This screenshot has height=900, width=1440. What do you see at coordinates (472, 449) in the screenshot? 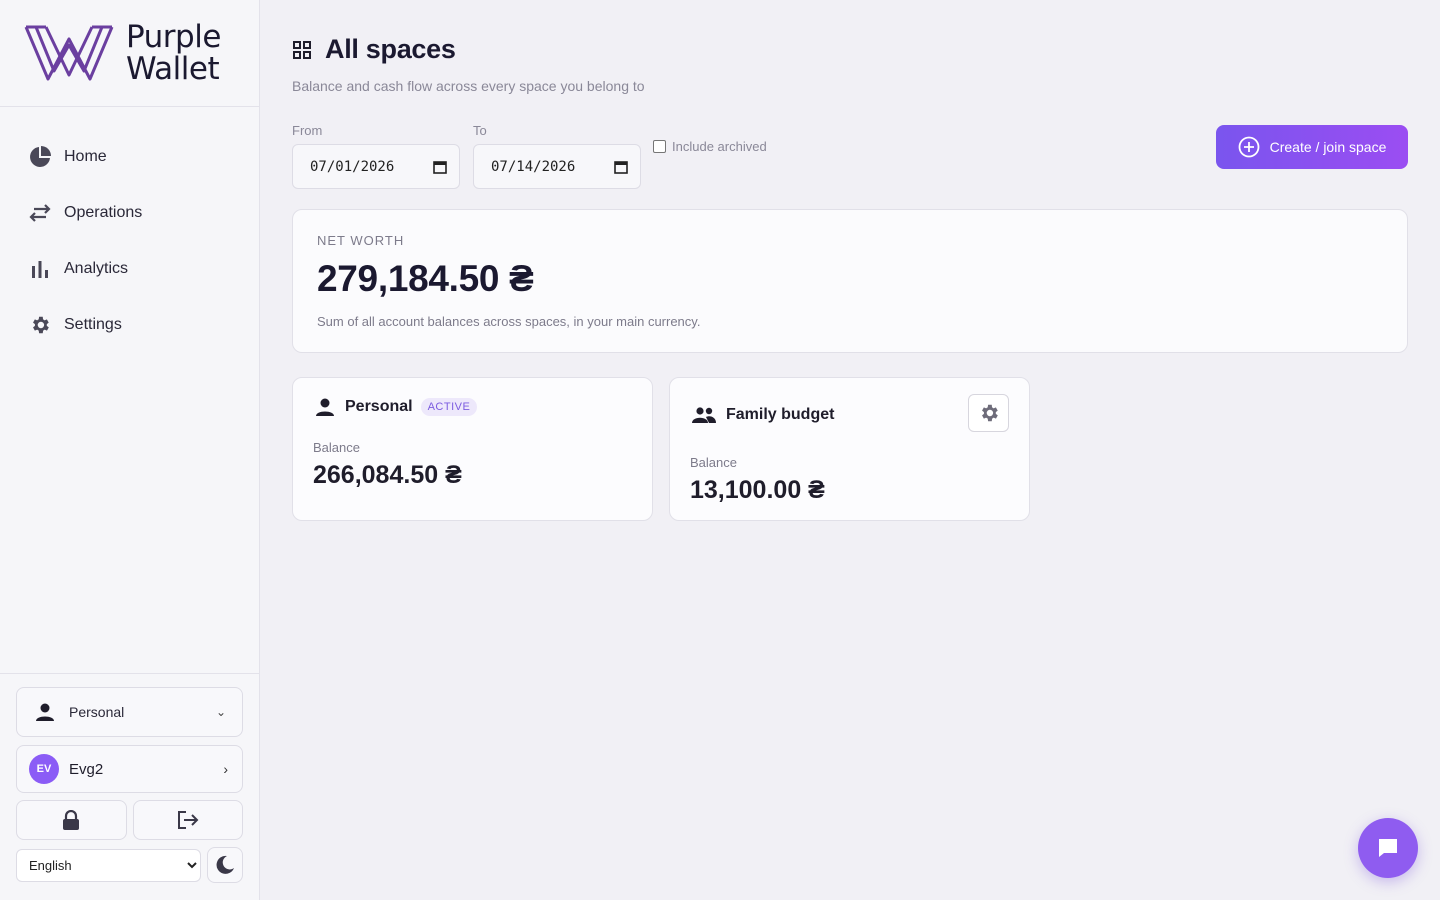
I see `space-card-personal: Personal ACTIVE Balance 266,084.50 ₴` at bounding box center [472, 449].